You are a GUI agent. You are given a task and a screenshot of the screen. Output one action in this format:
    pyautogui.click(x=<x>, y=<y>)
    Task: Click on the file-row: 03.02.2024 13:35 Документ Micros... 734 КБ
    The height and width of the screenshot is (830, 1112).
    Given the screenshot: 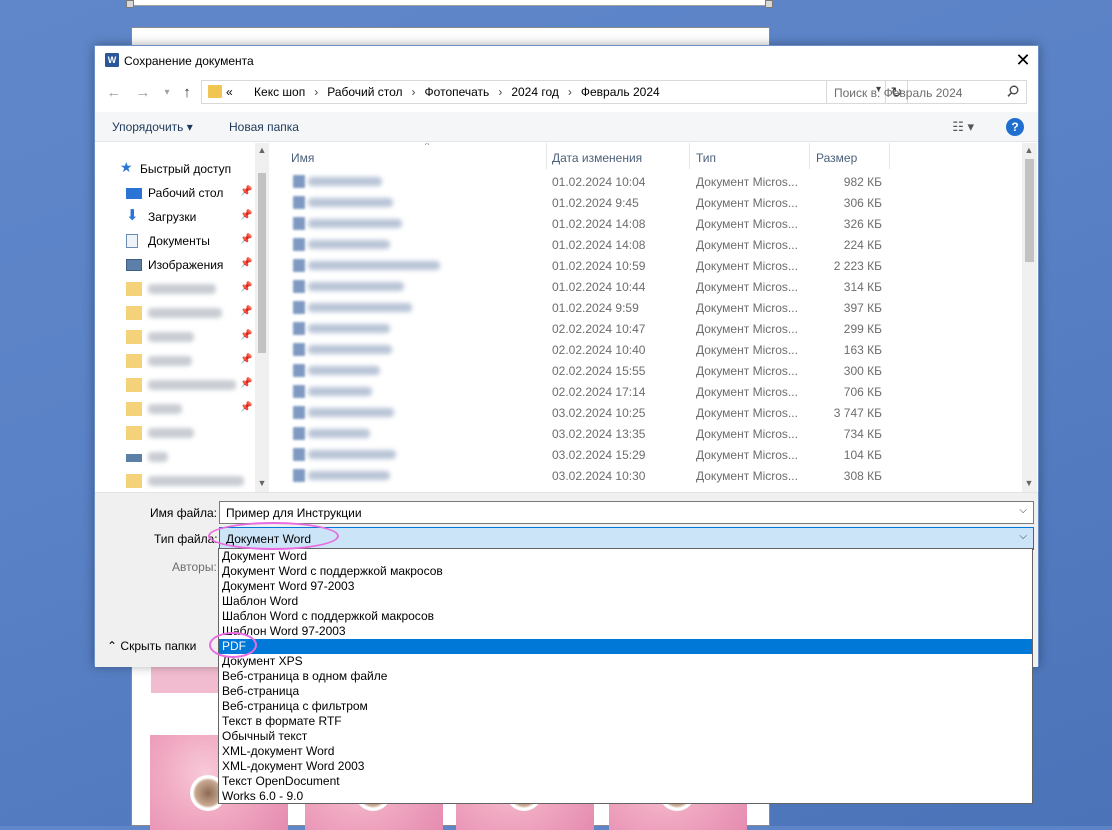 What is the action you would take?
    pyautogui.click(x=641, y=433)
    